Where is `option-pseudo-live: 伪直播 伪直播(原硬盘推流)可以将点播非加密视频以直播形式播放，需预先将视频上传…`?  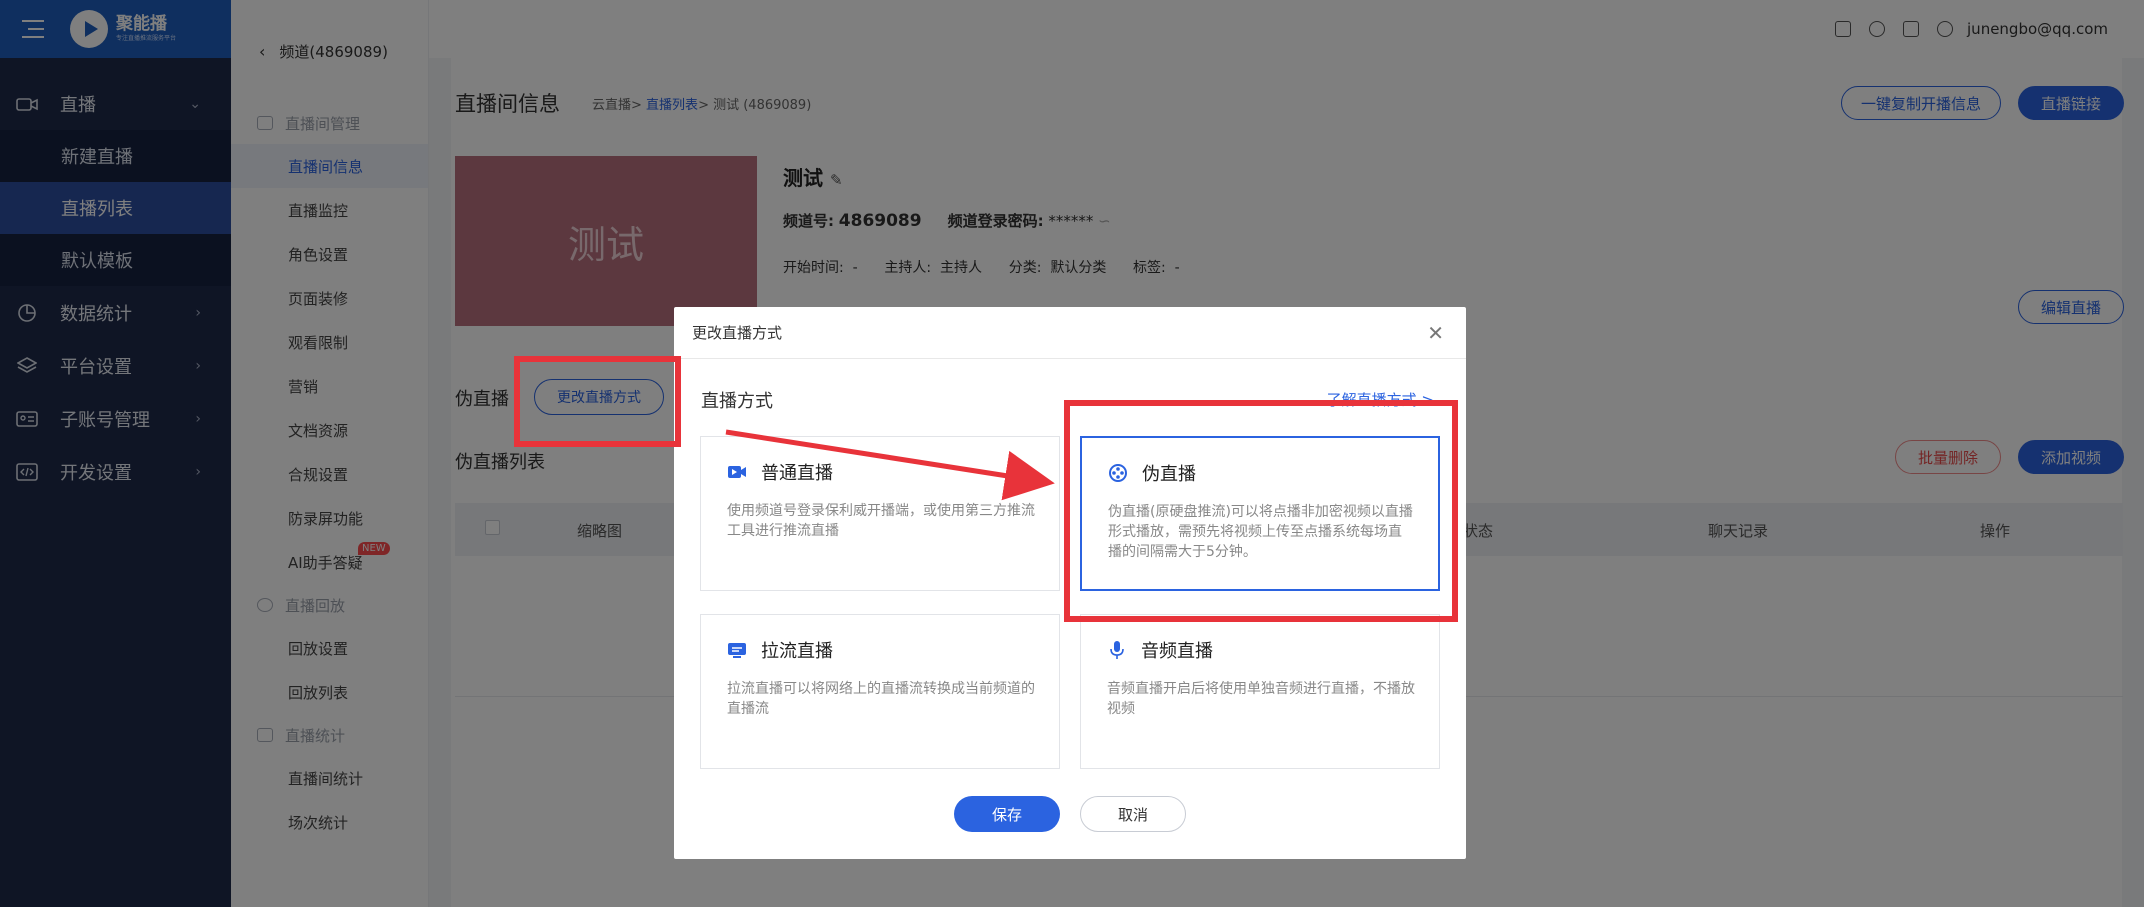 option-pseudo-live: 伪直播 伪直播(原硬盘推流)可以将点播非加密视频以直播形式播放，需预先将视频上传… is located at coordinates (1260, 513).